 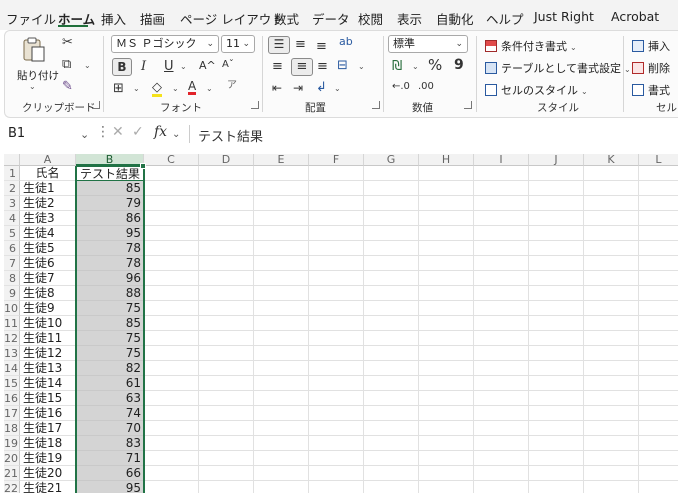 I want to click on cell-styles-button: セルのスタイル ⌄, so click(x=536, y=90).